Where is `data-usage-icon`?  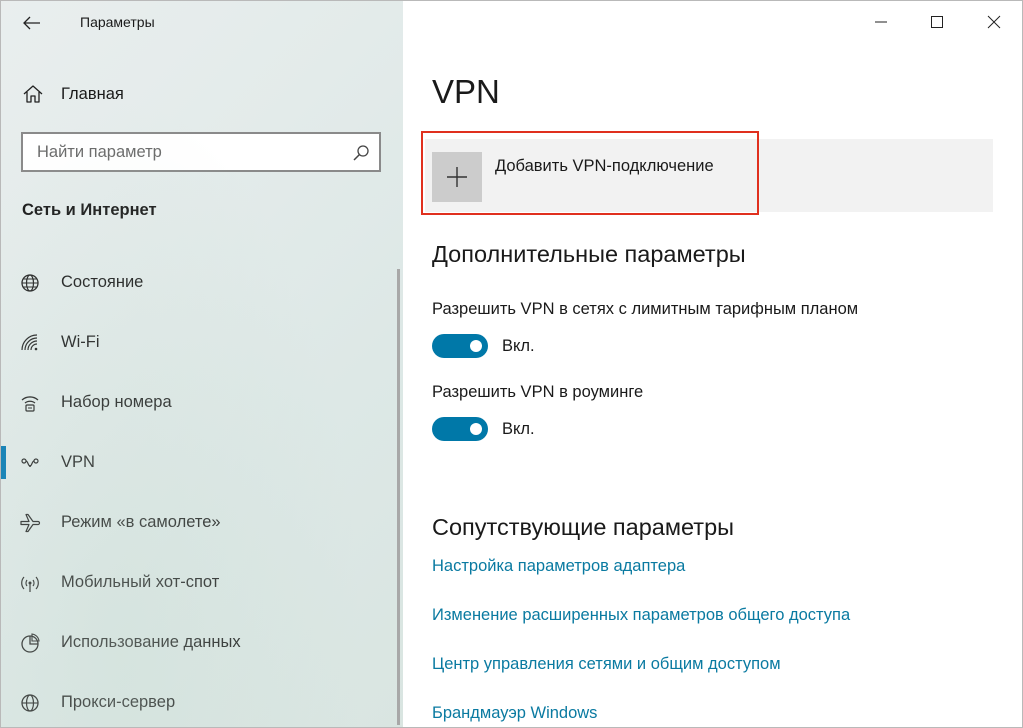 data-usage-icon is located at coordinates (30, 643).